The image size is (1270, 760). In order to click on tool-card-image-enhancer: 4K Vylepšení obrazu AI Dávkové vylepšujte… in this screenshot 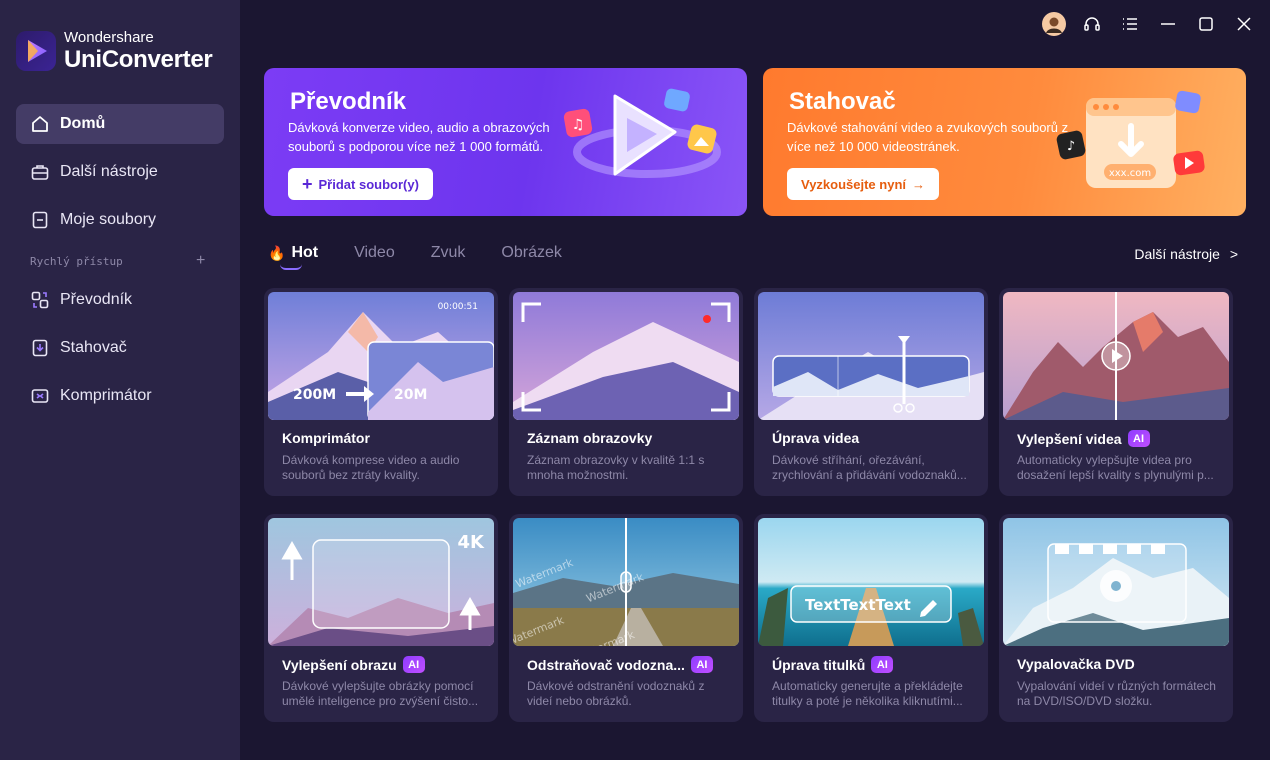, I will do `click(381, 618)`.